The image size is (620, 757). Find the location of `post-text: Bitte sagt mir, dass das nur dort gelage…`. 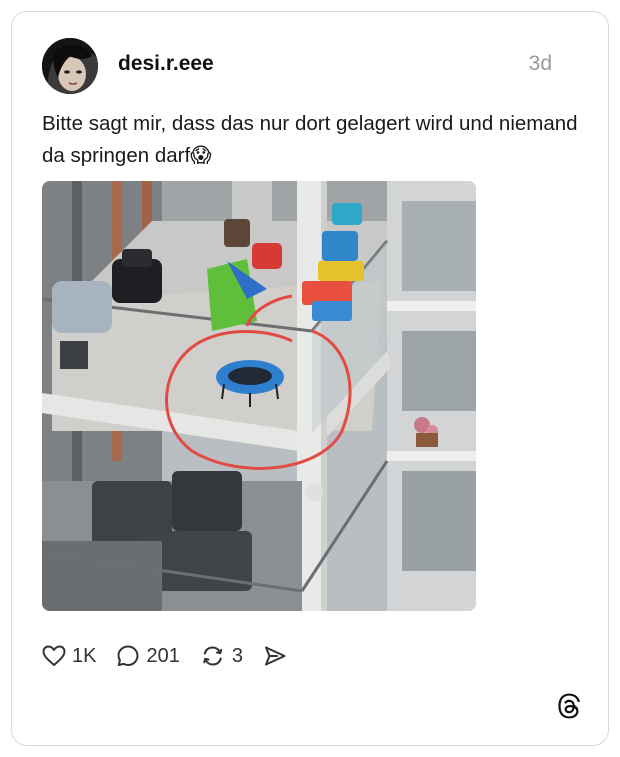

post-text: Bitte sagt mir, dass das nur dort gelage… is located at coordinates (310, 139).